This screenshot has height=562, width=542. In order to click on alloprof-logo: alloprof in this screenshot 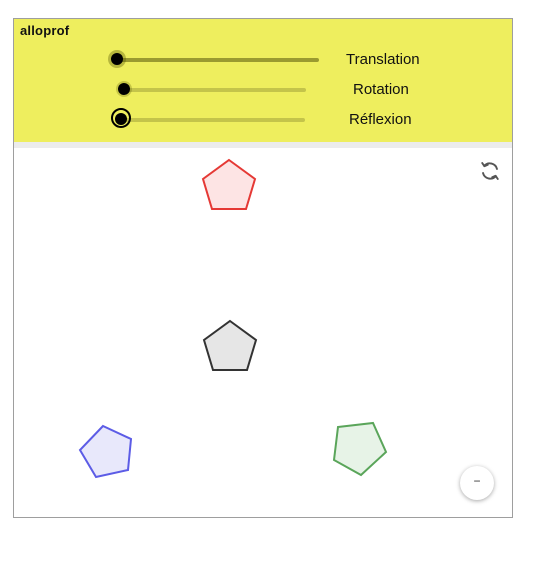, I will do `click(45, 30)`.